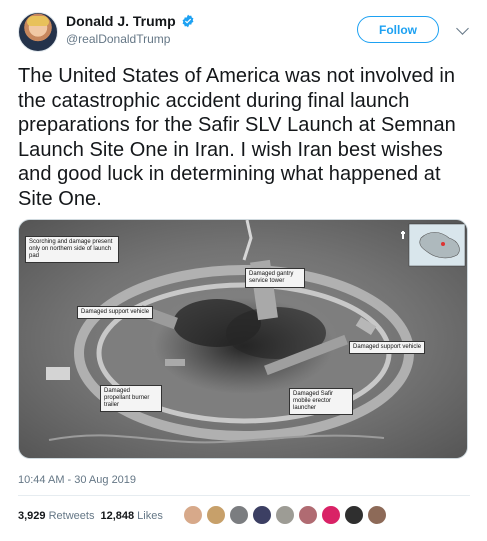 The height and width of the screenshot is (541, 487). What do you see at coordinates (117, 516) in the screenshot?
I see `like-count: 12,848` at bounding box center [117, 516].